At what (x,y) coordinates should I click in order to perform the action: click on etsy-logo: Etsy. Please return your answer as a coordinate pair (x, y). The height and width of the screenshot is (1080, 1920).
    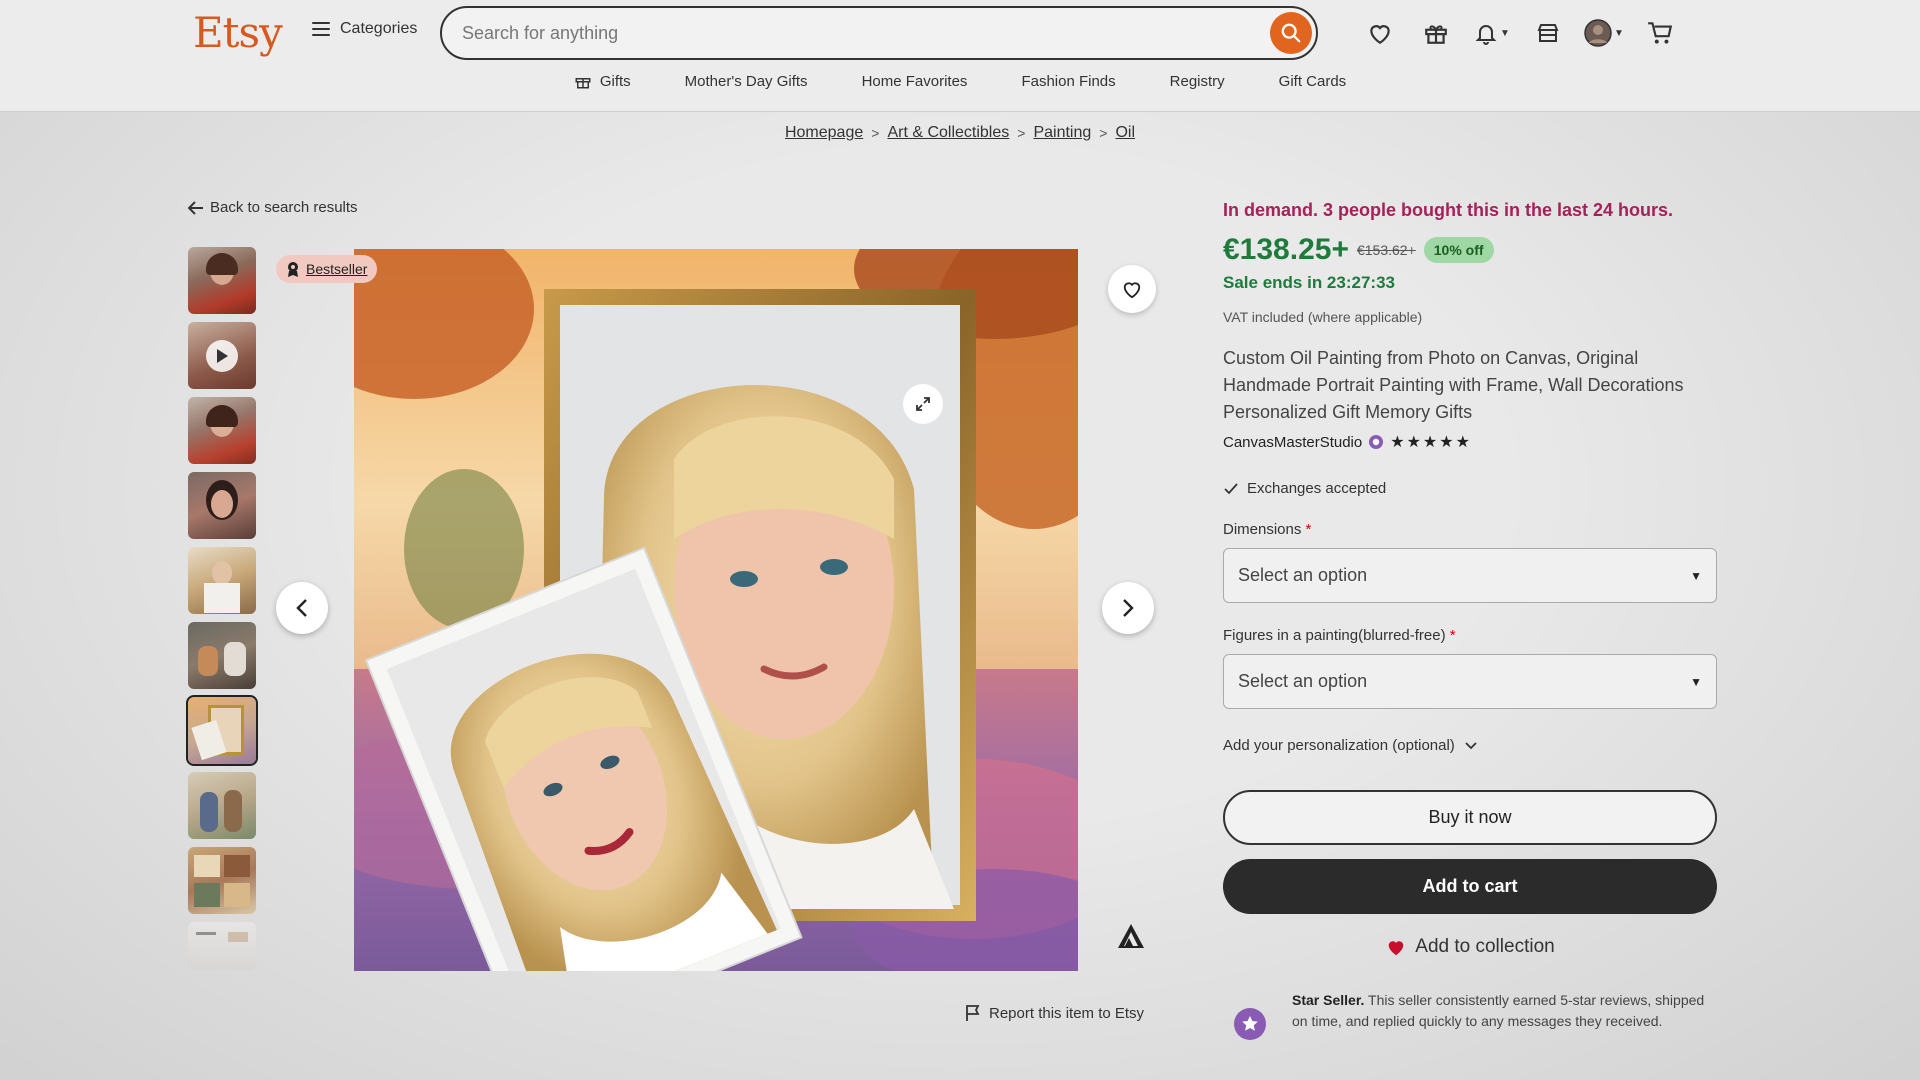
    Looking at the image, I should click on (238, 32).